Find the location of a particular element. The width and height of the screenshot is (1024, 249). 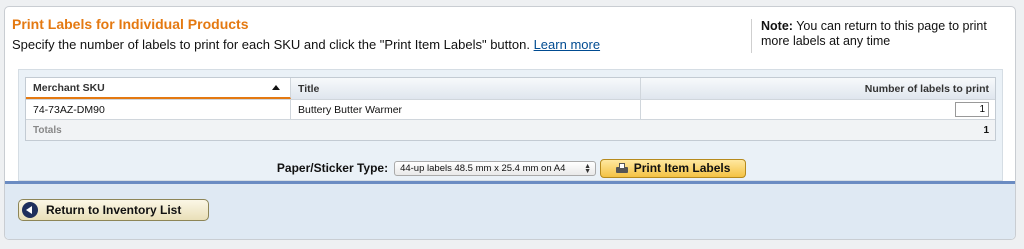

return-to-inventory-button: Return to Inventory List is located at coordinates (113, 210).